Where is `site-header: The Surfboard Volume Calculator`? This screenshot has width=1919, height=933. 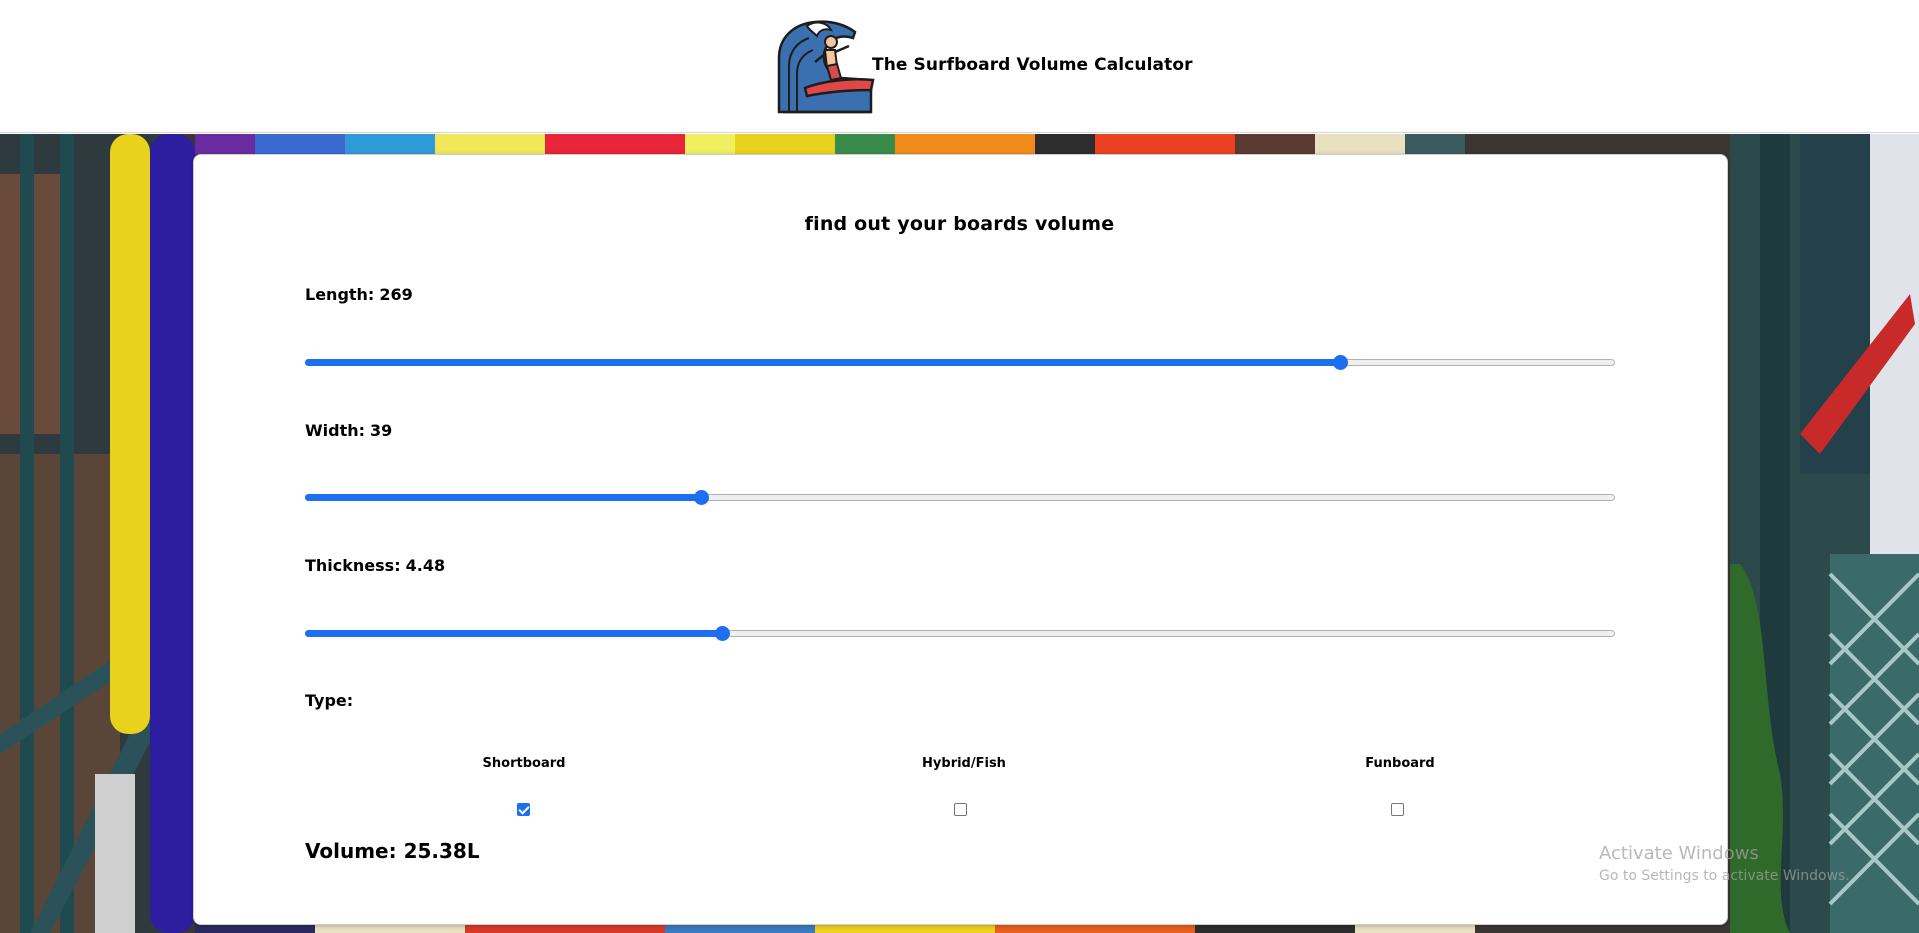
site-header: The Surfboard Volume Calculator is located at coordinates (959, 66).